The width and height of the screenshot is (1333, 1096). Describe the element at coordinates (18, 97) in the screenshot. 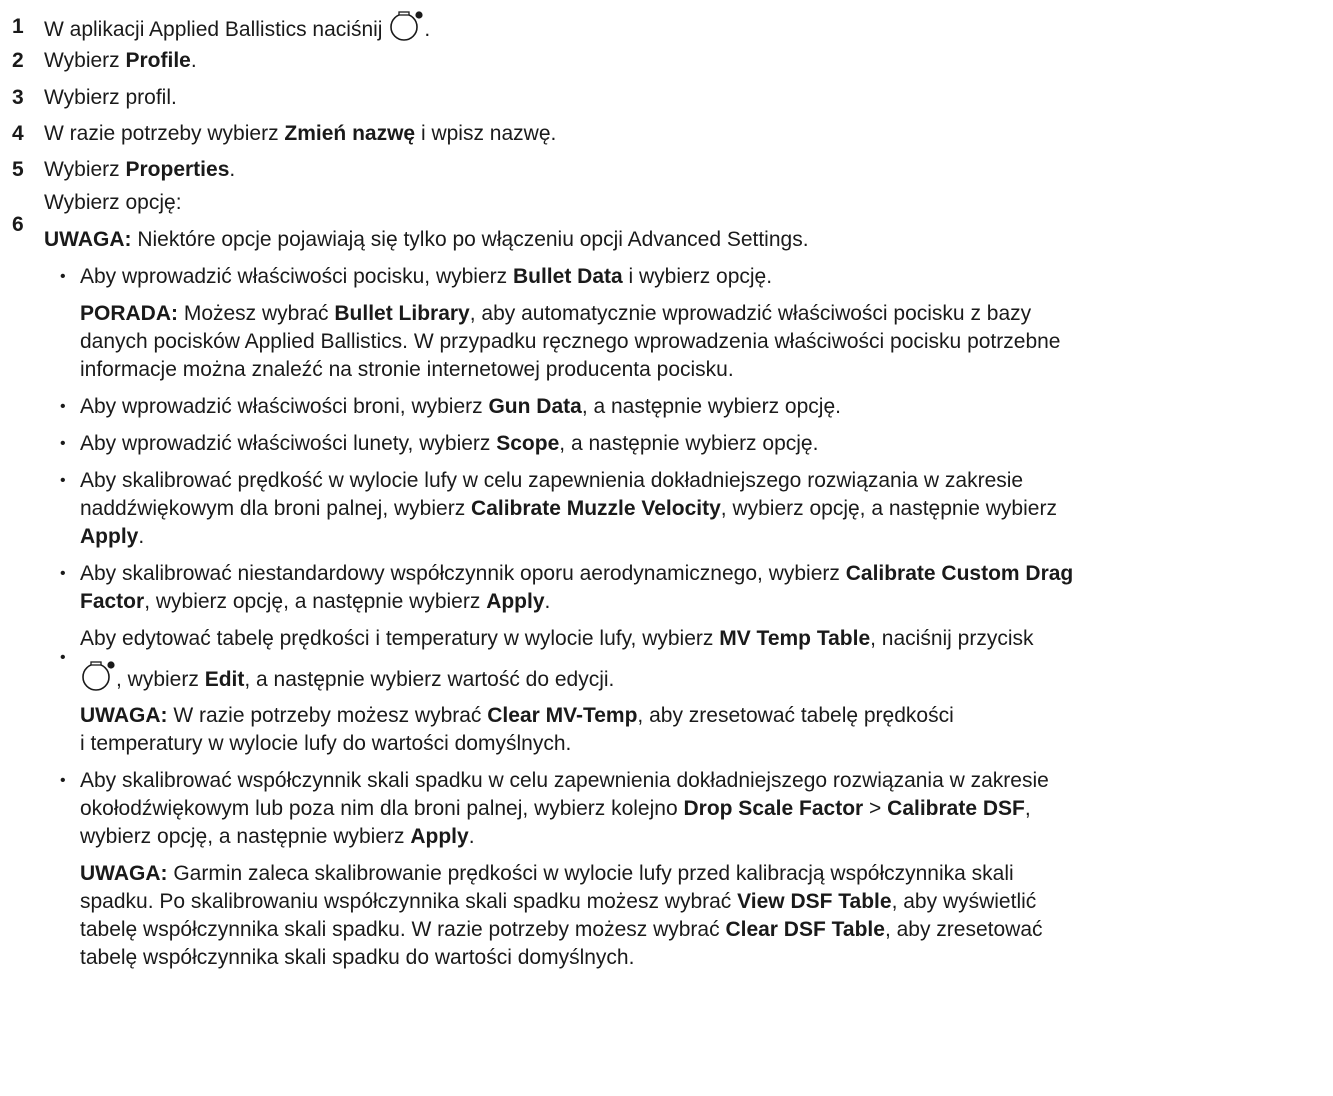

I see `step-number: 3` at that location.